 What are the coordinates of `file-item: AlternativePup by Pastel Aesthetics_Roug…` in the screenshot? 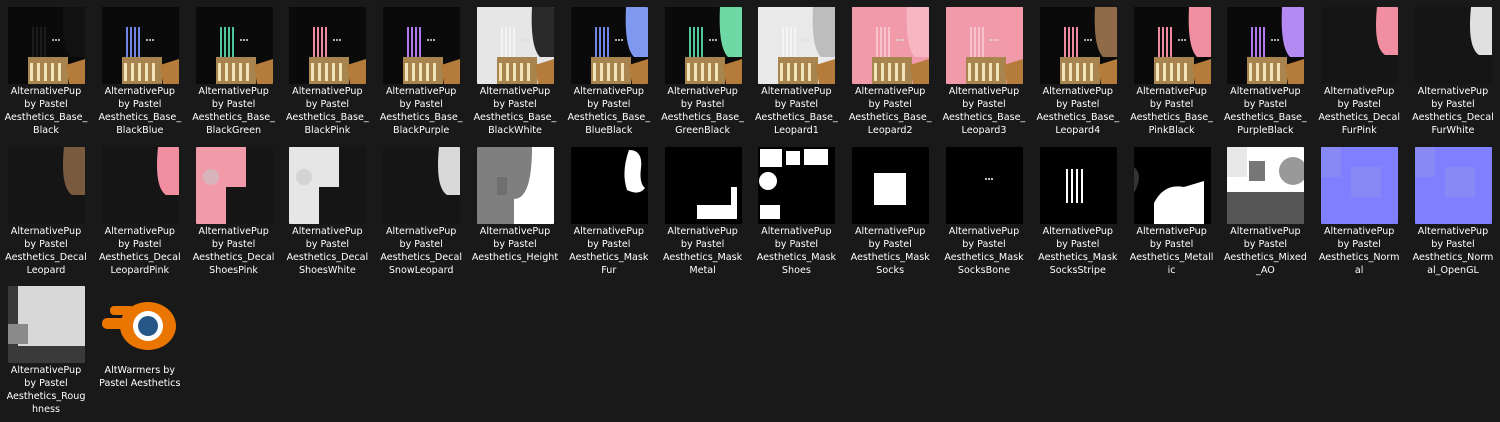 It's located at (46, 350).